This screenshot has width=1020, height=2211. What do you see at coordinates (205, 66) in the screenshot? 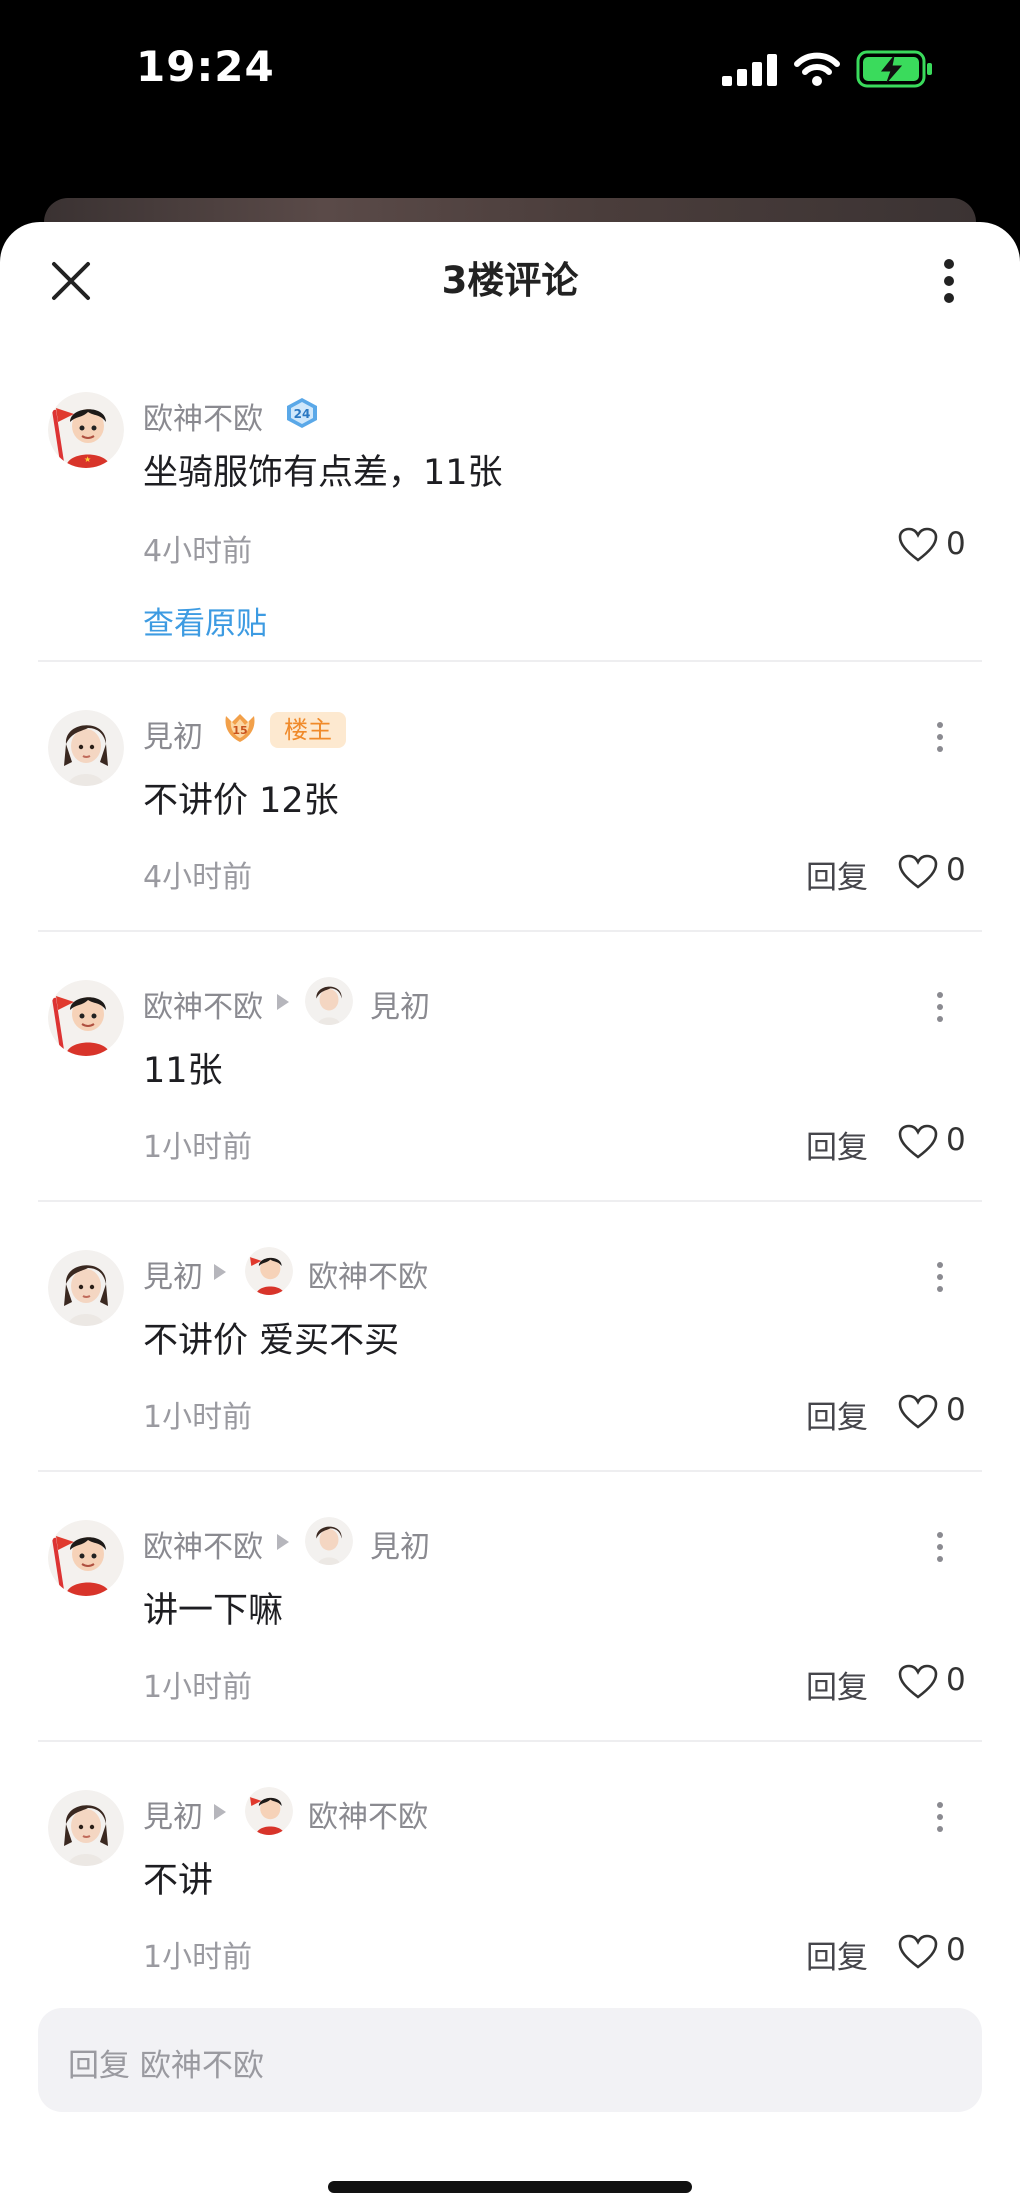
I see `status-time: 19:24` at bounding box center [205, 66].